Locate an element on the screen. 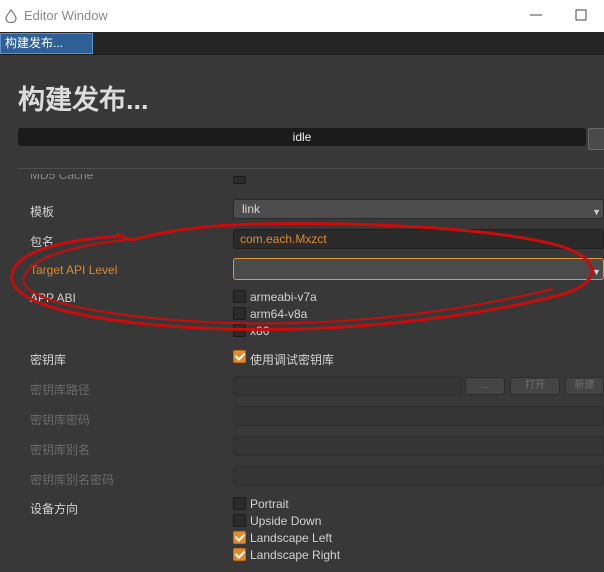  window-titlebar: Editor Window is located at coordinates (302, 16).